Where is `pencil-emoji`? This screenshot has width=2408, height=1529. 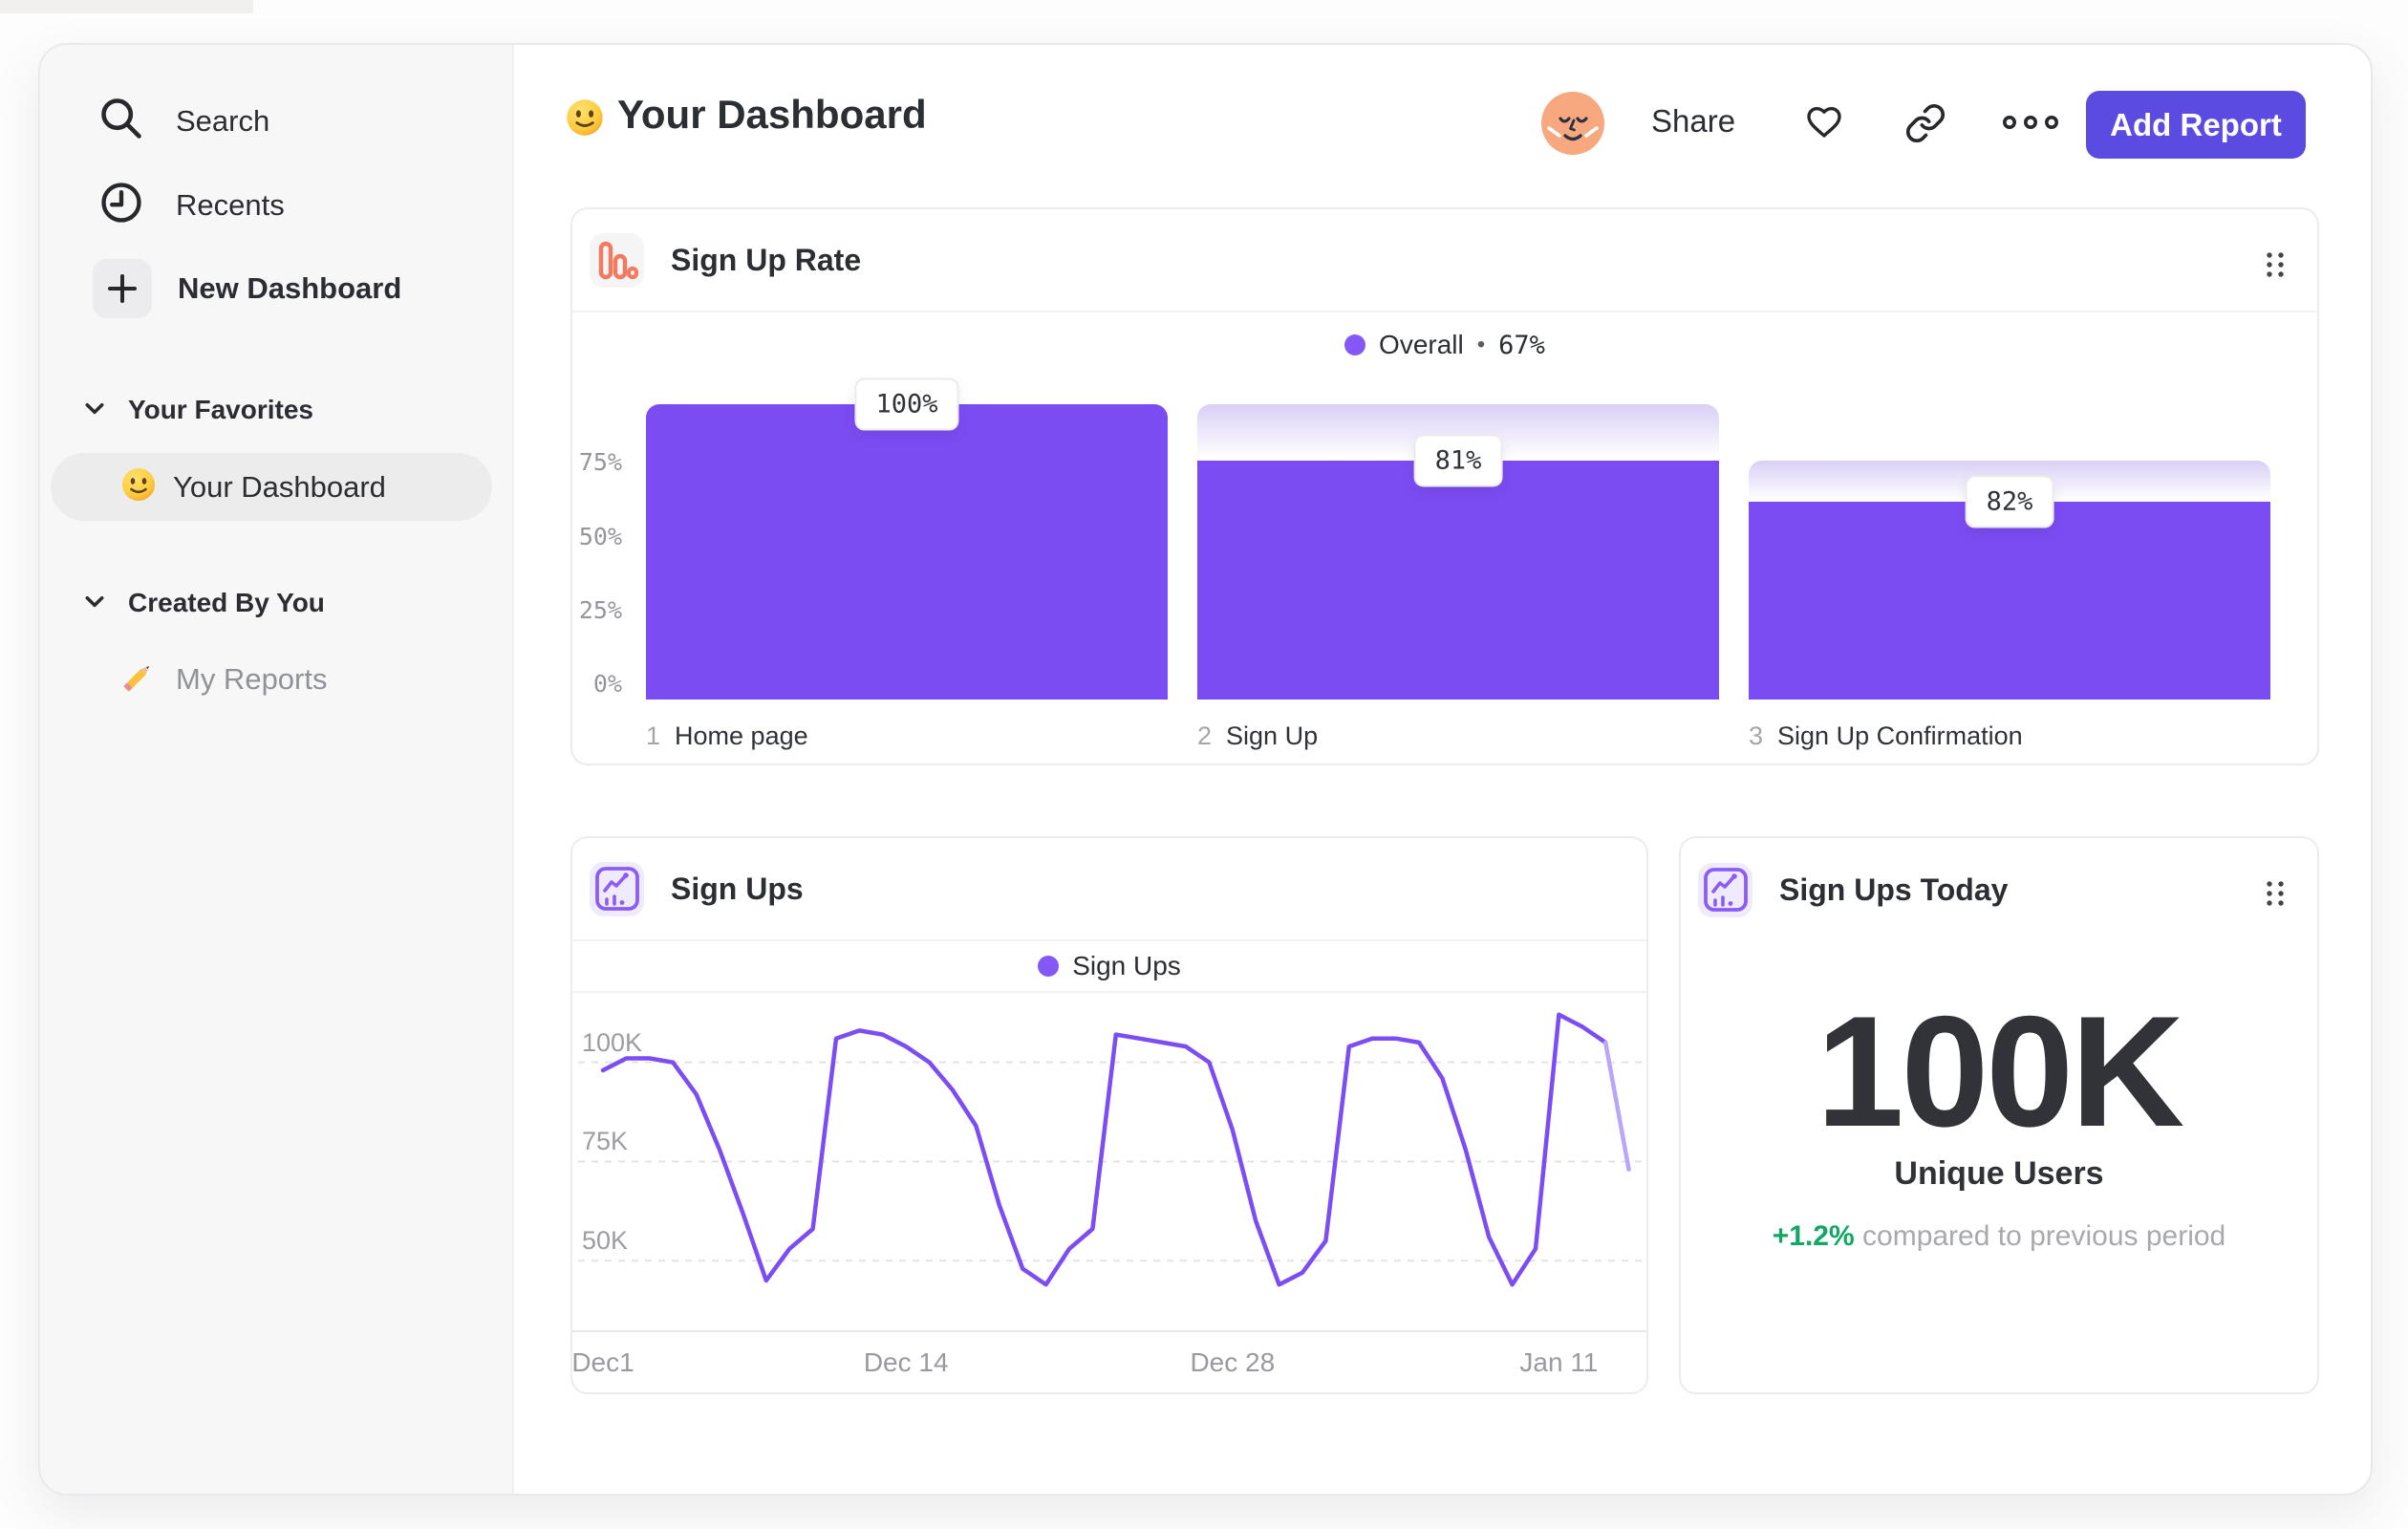 pencil-emoji is located at coordinates (138, 679).